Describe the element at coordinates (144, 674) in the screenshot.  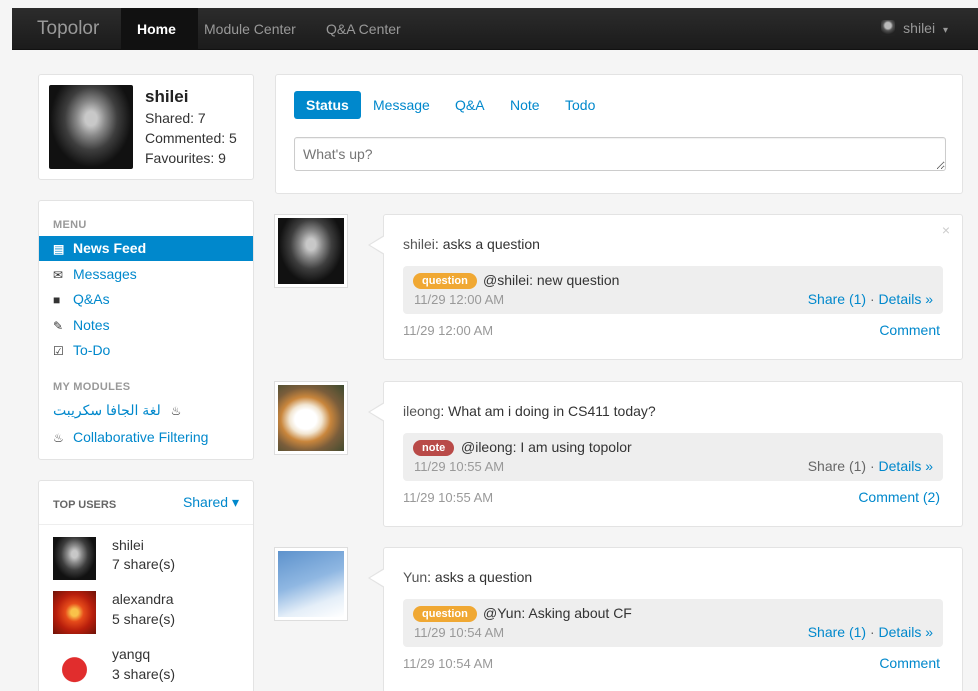
I see `top-user-count: 3 share(s)` at that location.